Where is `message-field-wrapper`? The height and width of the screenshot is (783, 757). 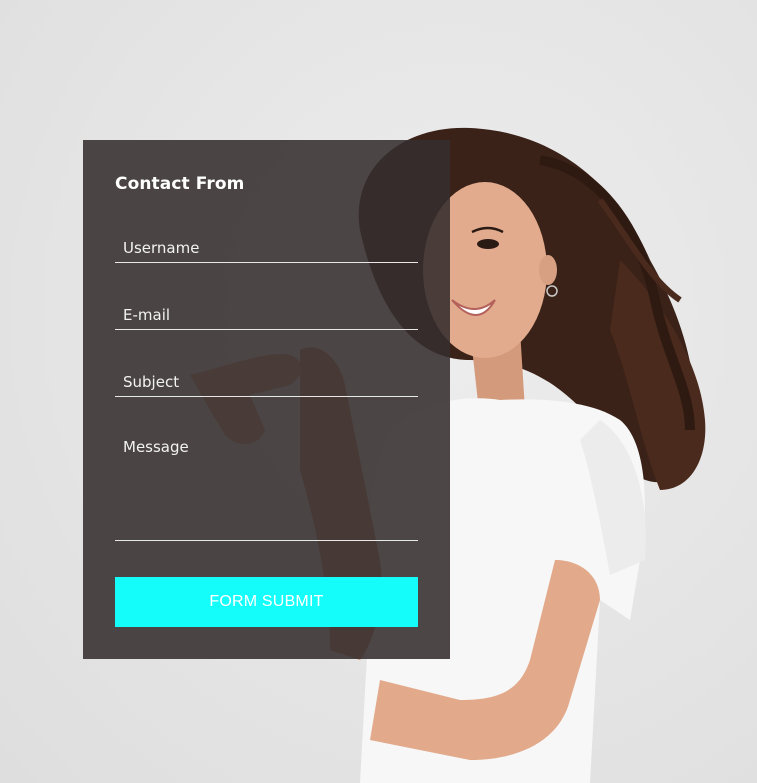 message-field-wrapper is located at coordinates (266, 488).